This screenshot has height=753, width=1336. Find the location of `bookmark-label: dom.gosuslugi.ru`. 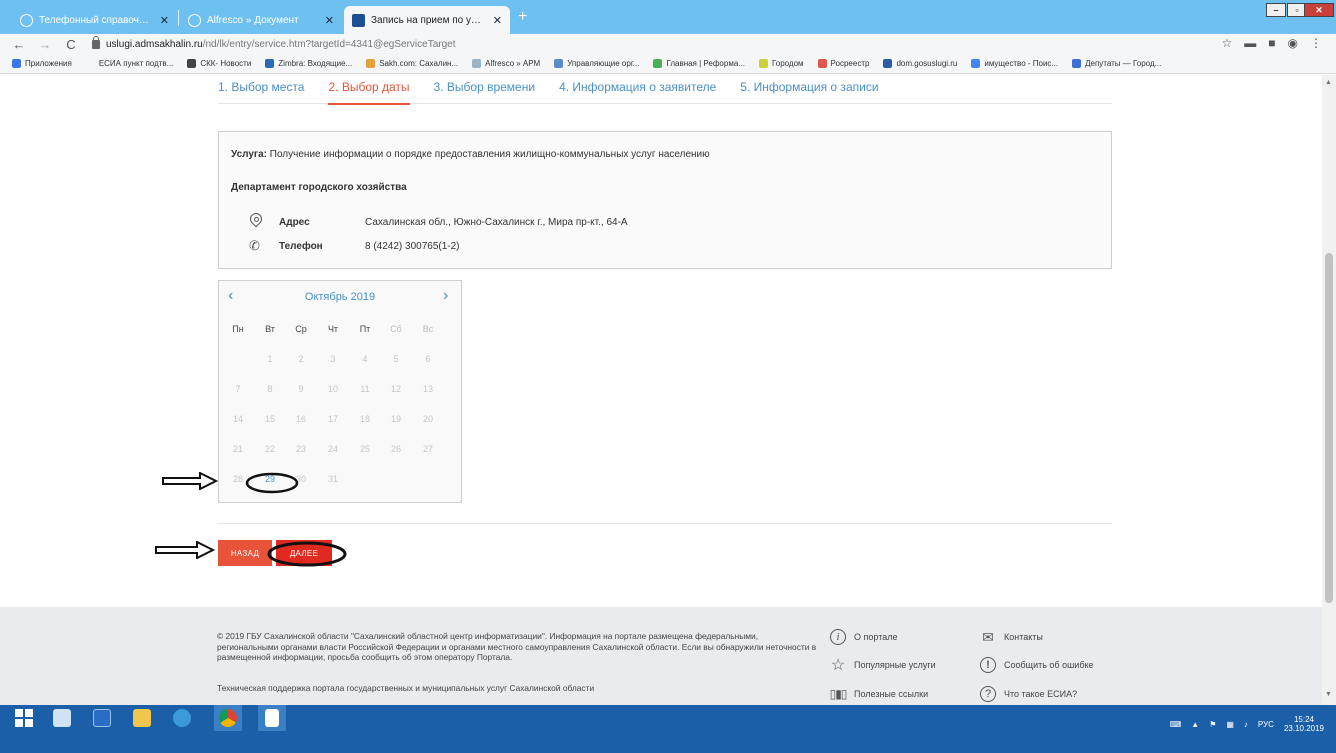

bookmark-label: dom.gosuslugi.ru is located at coordinates (927, 63).